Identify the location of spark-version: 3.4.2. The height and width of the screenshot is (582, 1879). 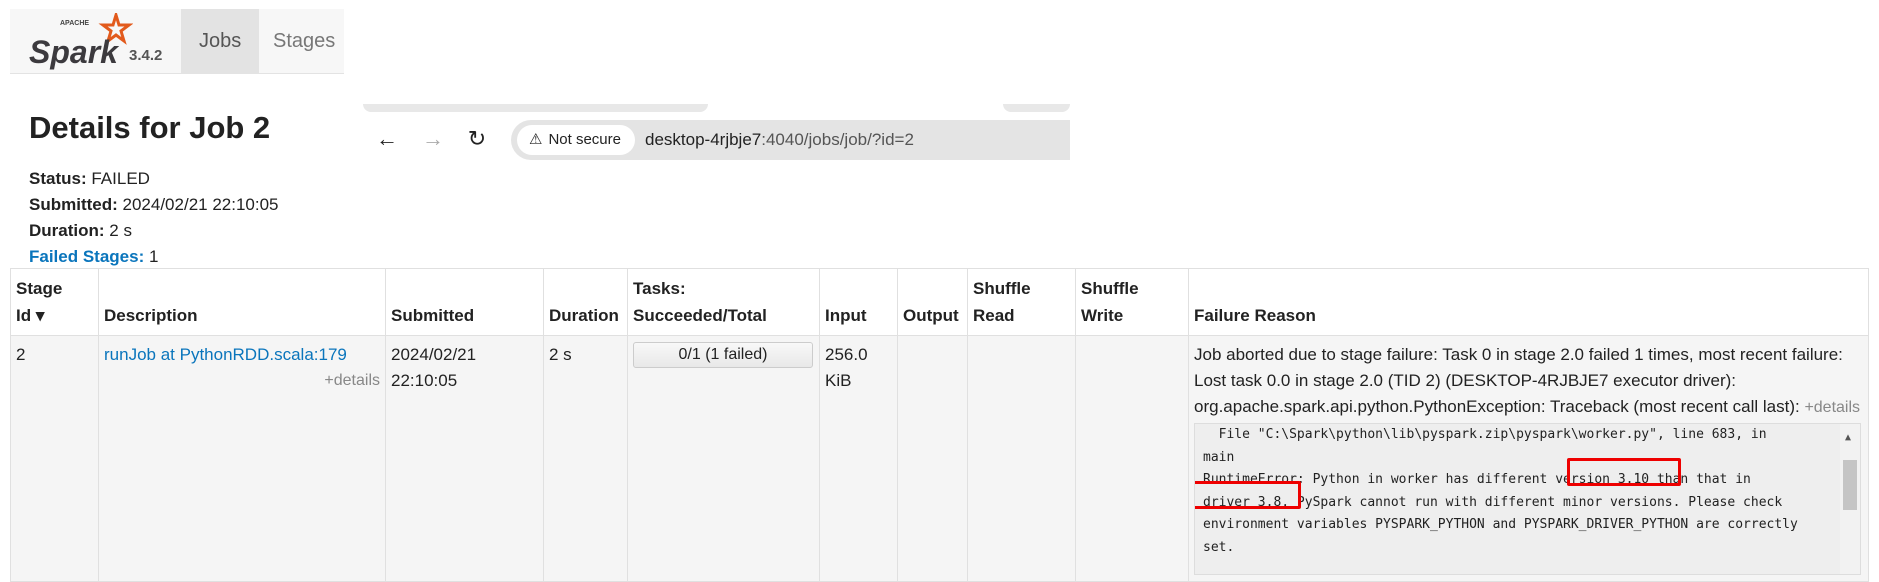
(146, 55).